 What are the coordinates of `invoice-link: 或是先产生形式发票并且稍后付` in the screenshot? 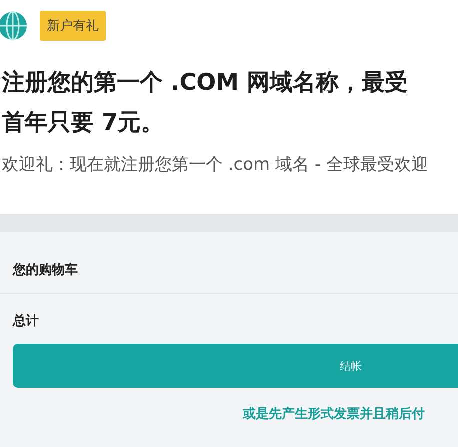 It's located at (334, 414).